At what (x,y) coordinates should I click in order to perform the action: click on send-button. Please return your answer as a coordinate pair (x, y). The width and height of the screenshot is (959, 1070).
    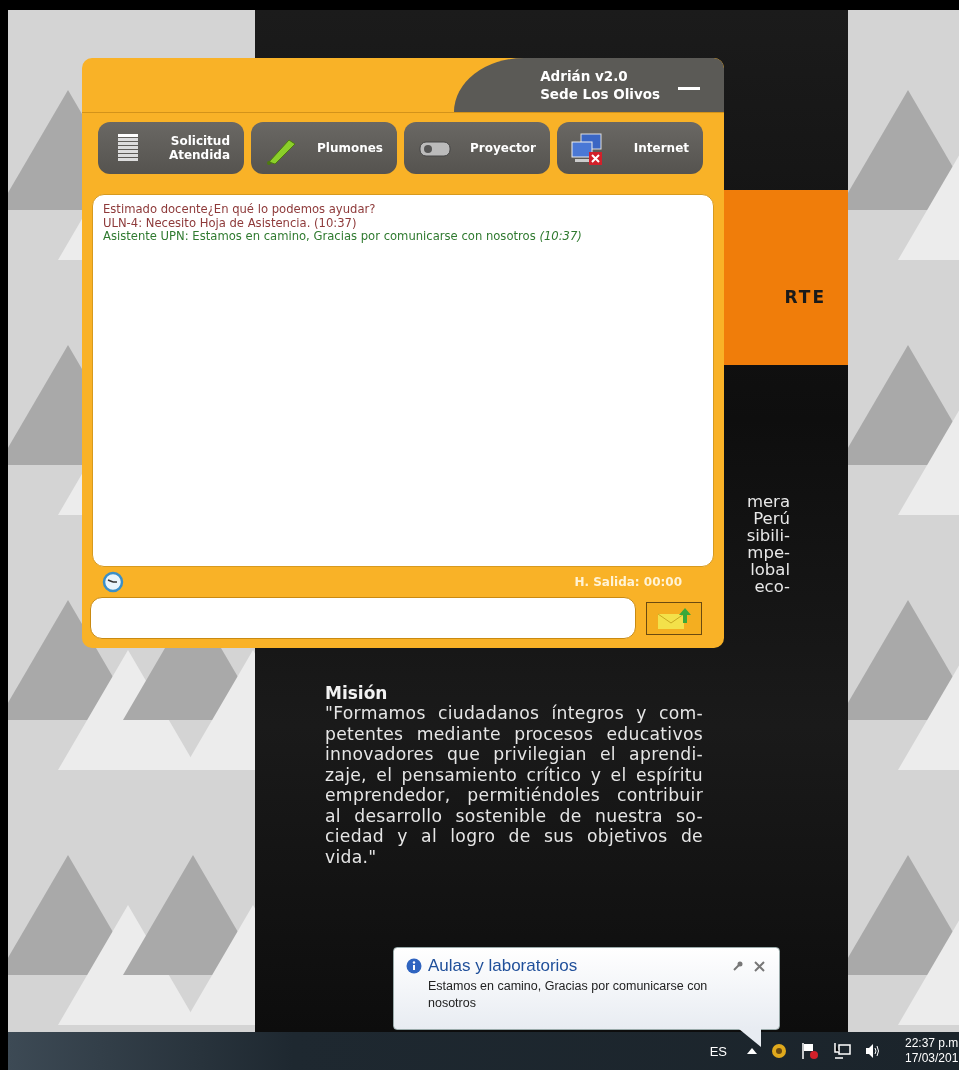
    Looking at the image, I should click on (674, 618).